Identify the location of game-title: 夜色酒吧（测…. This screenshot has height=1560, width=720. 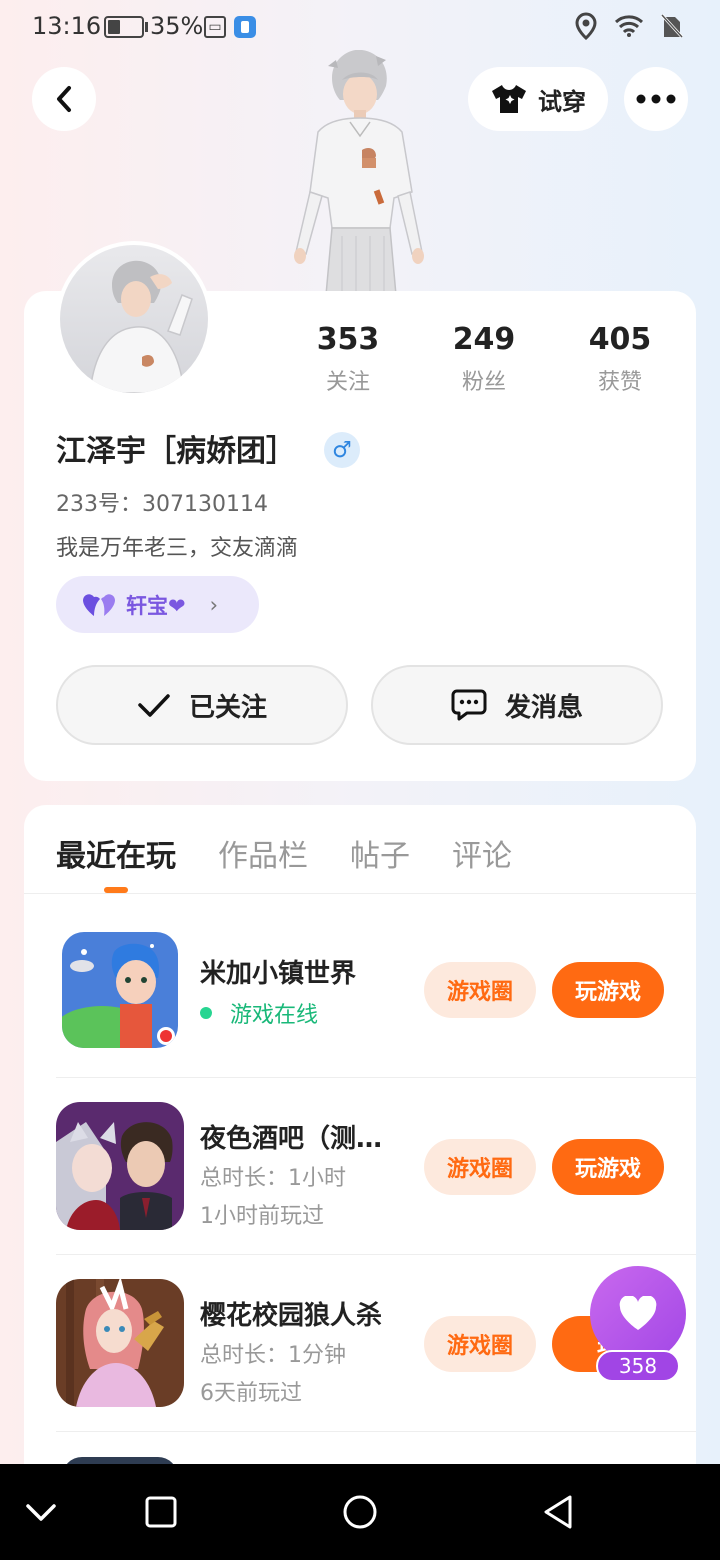
(291, 1139).